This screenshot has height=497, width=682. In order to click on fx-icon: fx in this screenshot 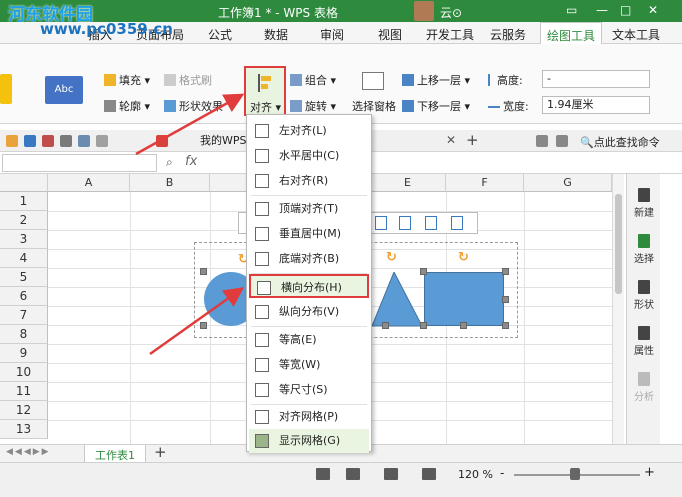, I will do `click(191, 161)`.